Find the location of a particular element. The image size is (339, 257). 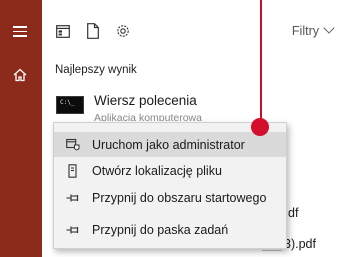

menu-item-run-as-admin: Uruchom jako administrator is located at coordinates (170, 144).